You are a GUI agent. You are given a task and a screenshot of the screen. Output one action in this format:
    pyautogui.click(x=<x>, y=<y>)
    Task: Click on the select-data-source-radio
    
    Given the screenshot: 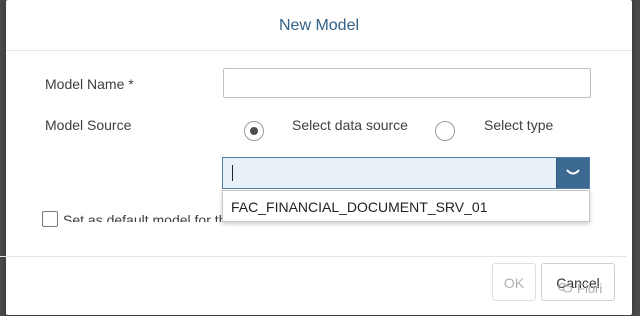 What is the action you would take?
    pyautogui.click(x=254, y=131)
    